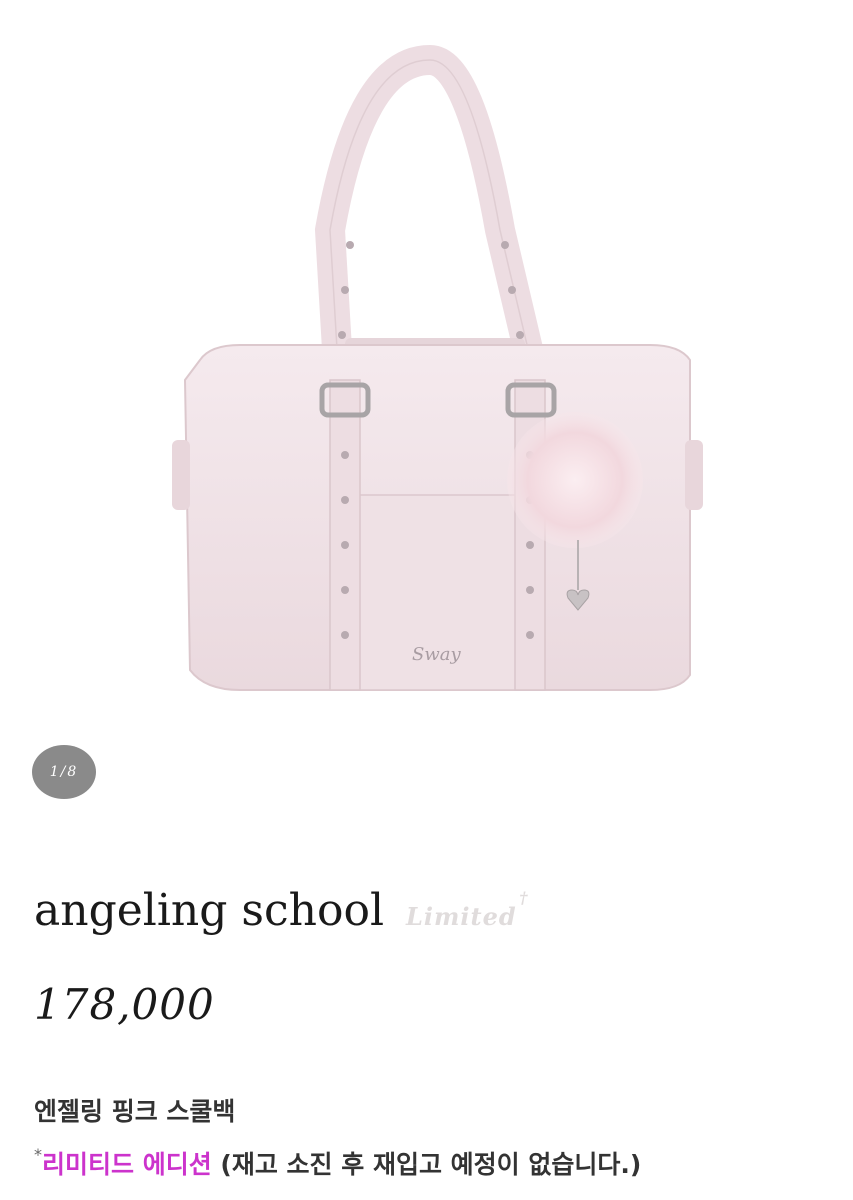 The height and width of the screenshot is (1200, 853). What do you see at coordinates (127, 1164) in the screenshot?
I see `edition-label: 리미티드 에디션` at bounding box center [127, 1164].